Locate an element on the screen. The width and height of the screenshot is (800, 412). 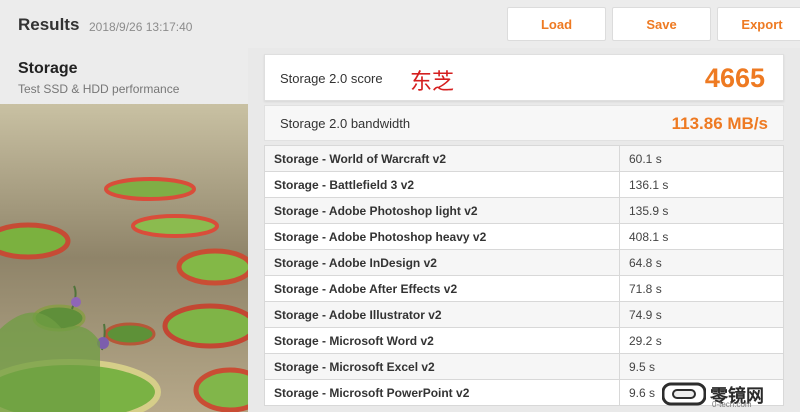
result-timestamp: 2018/9/26 13:17:40 is located at coordinates (141, 27).